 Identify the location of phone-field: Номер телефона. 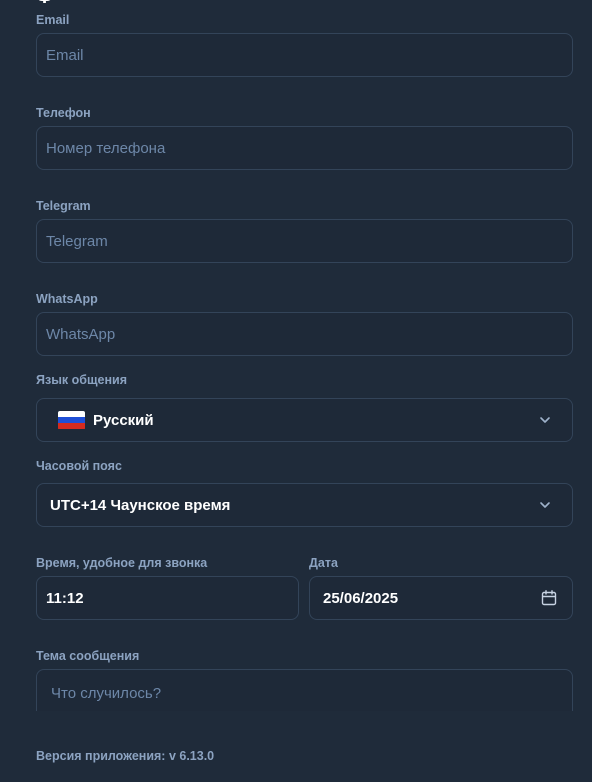
(304, 148).